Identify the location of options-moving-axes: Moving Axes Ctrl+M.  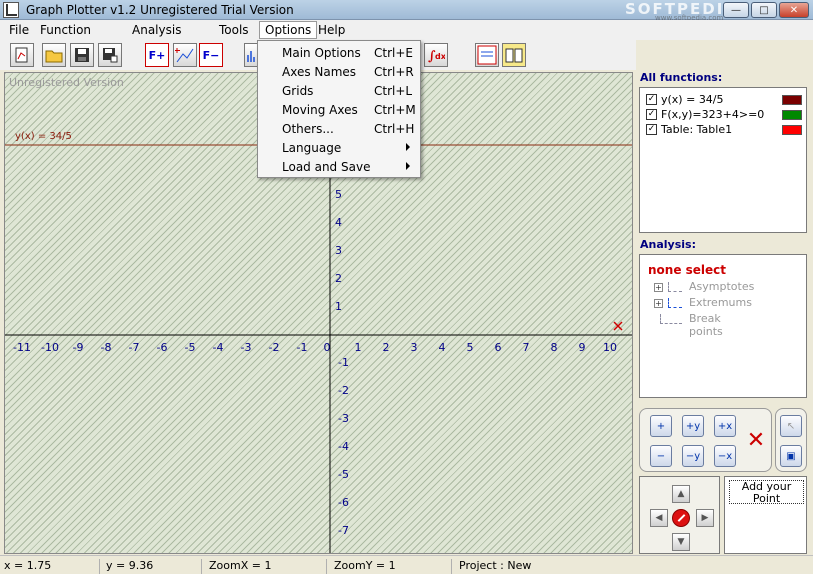
(339, 110).